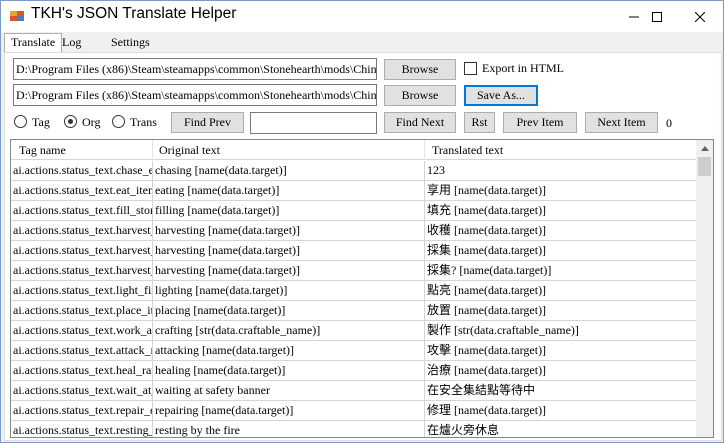 This screenshot has width=724, height=443. I want to click on export-html-checkbox, so click(470, 68).